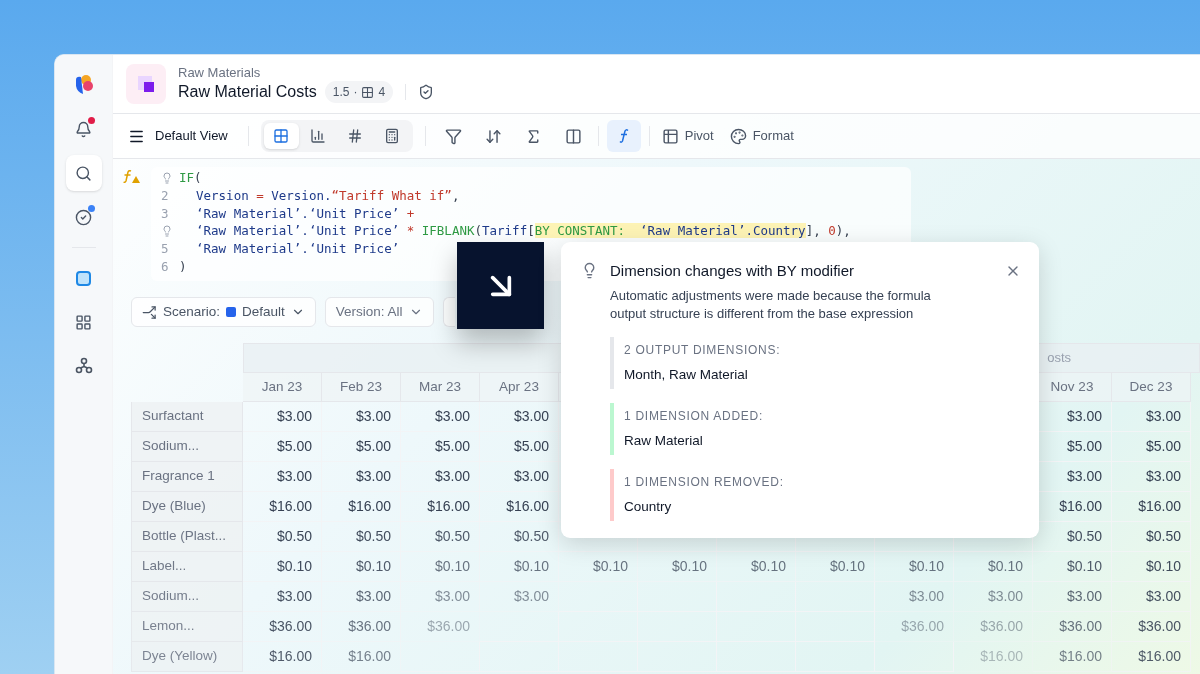 This screenshot has width=1200, height=674. Describe the element at coordinates (1151, 387) in the screenshot. I see `column-header: Dec 23` at that location.